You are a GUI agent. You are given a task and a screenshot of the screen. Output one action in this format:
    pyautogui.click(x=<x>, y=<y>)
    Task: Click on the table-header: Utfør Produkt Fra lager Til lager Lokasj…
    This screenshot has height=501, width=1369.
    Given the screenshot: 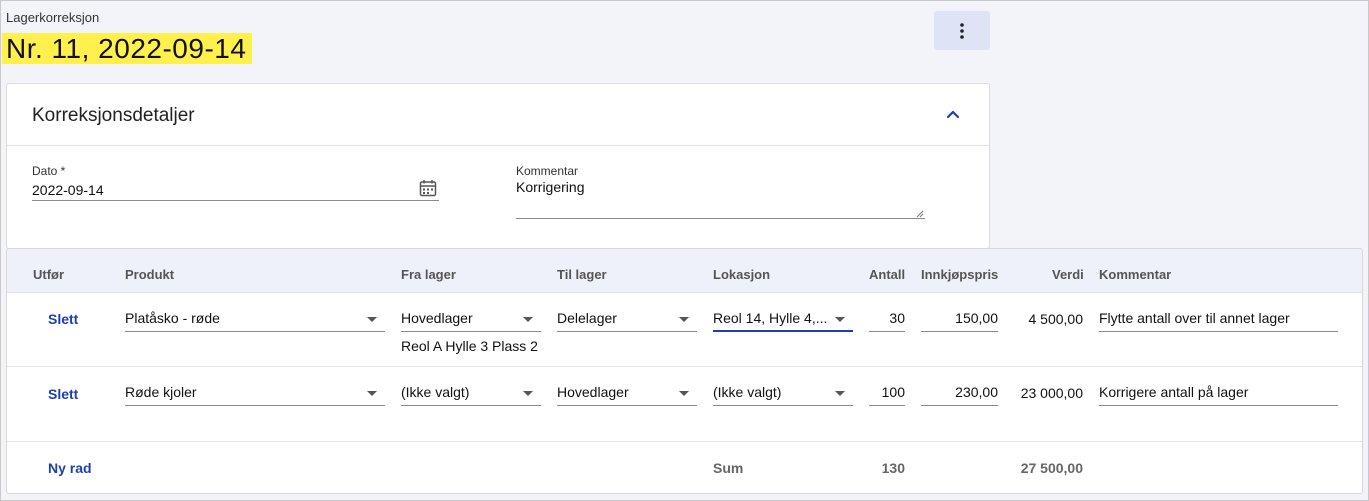 What is the action you would take?
    pyautogui.click(x=684, y=271)
    